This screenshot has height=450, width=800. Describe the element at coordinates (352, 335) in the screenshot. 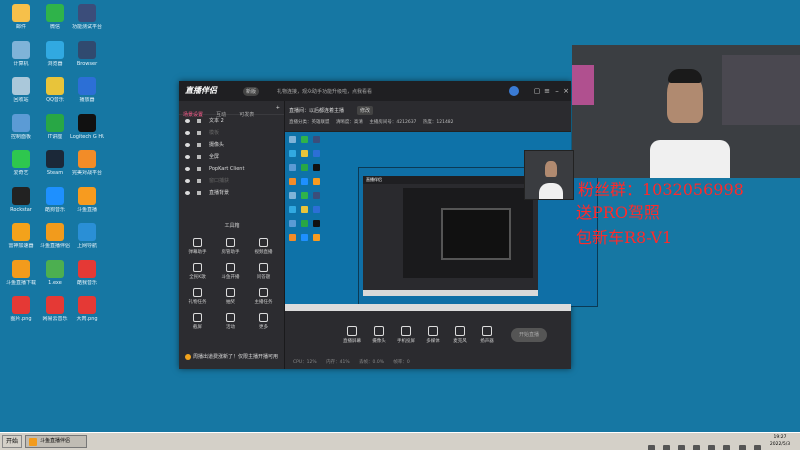

I see `control-button: 直播屏幕` at that location.